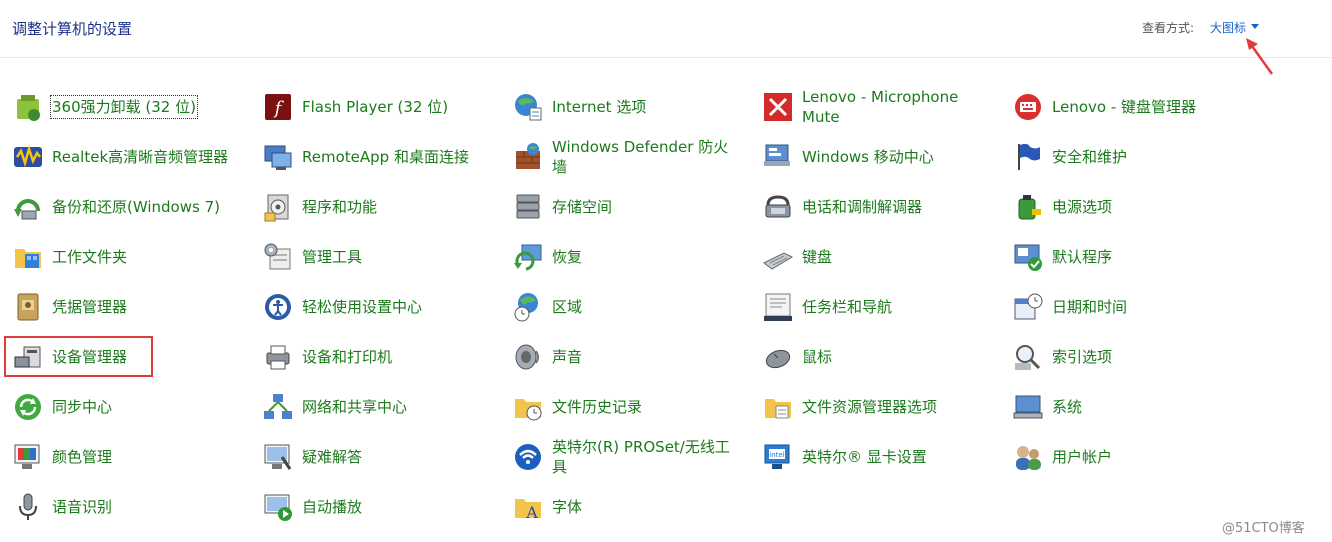 This screenshot has width=1332, height=542. I want to click on control-panel-item-label: 网络和共享中心, so click(355, 407).